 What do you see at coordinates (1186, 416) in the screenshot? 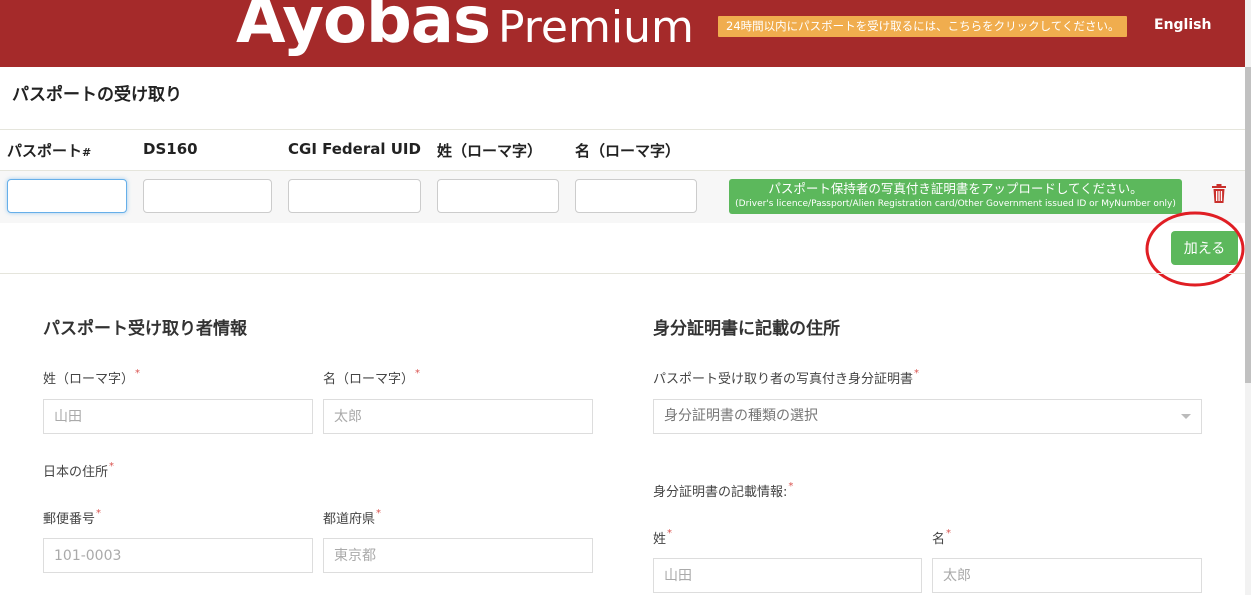
I see `chevron-down-icon` at bounding box center [1186, 416].